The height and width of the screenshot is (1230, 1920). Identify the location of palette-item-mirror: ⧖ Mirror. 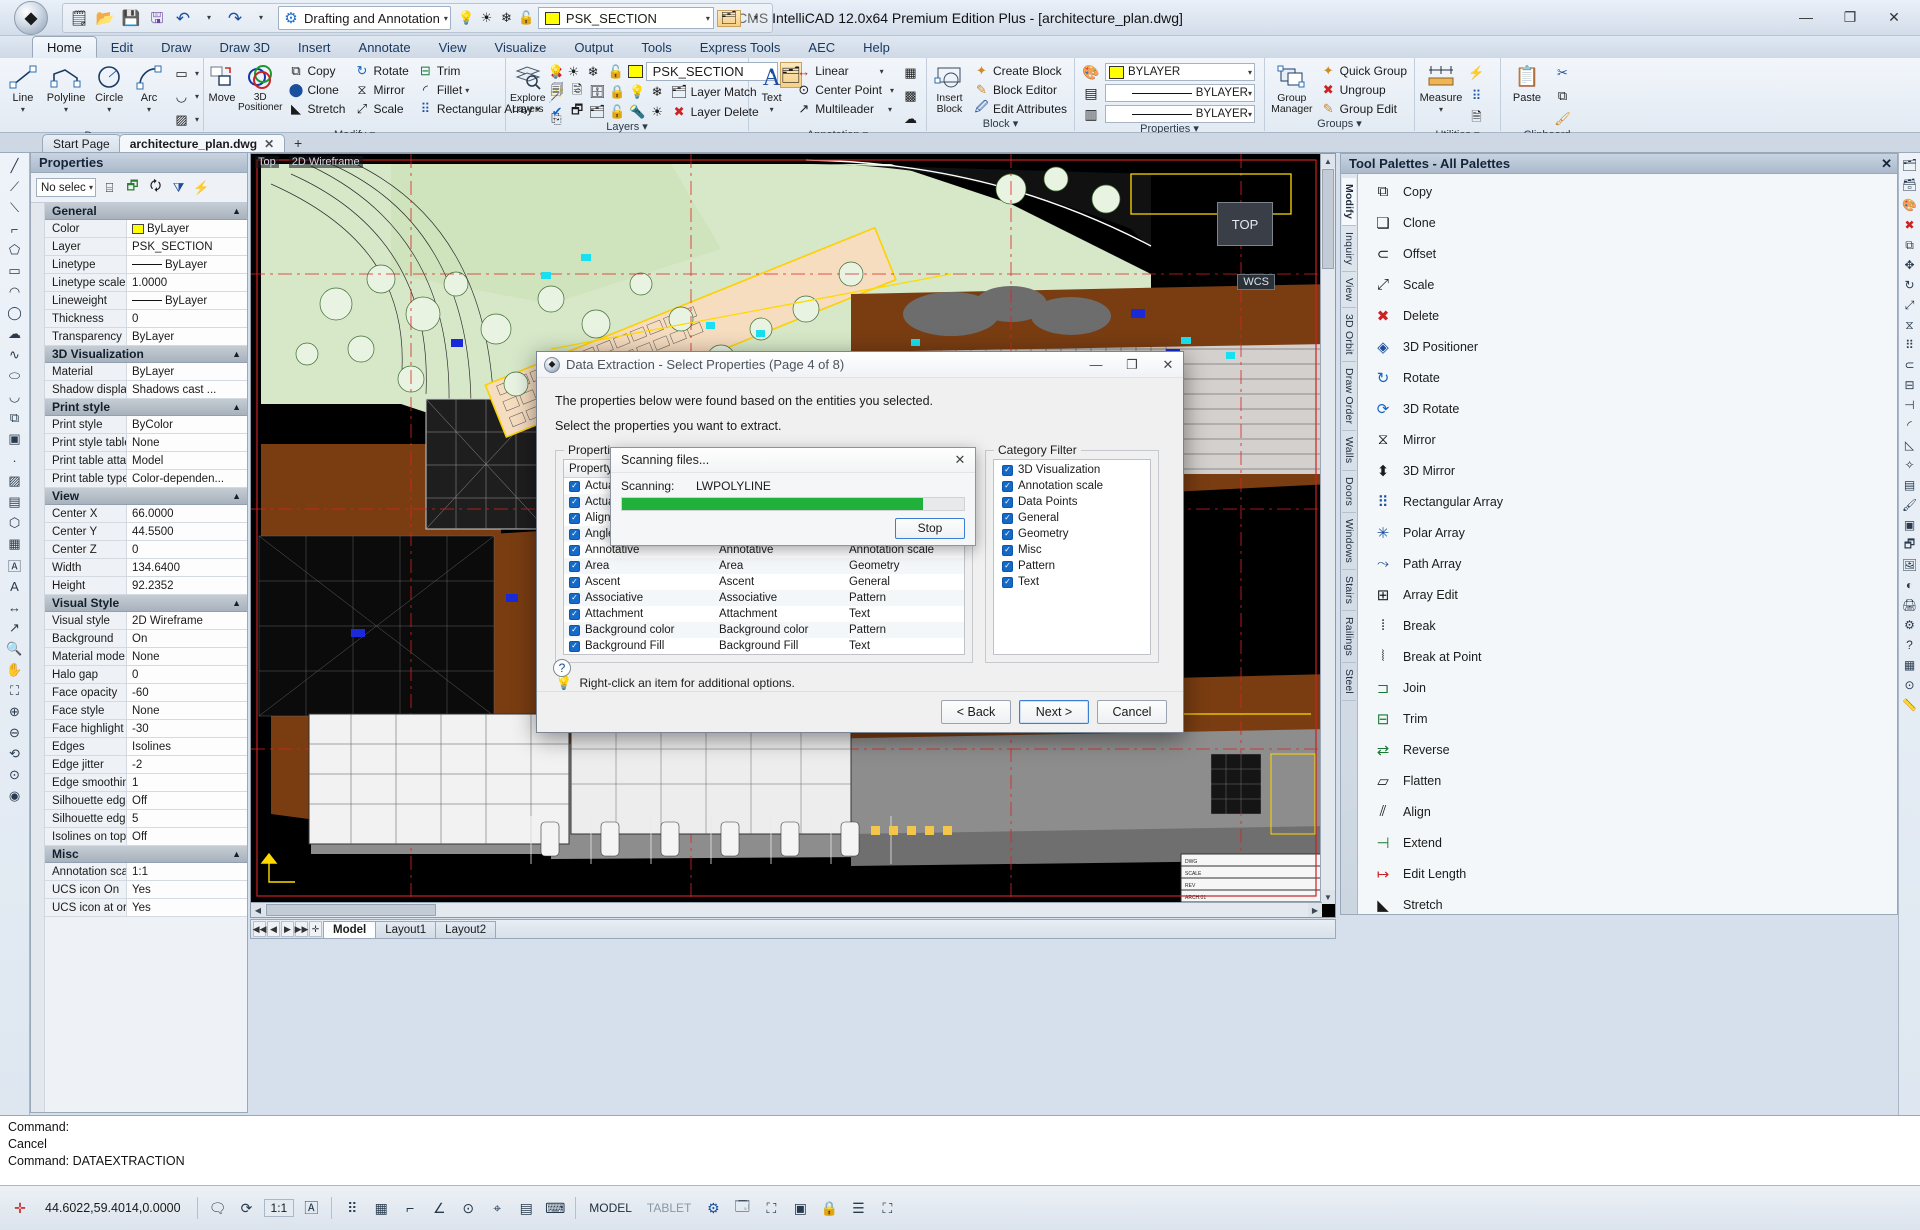
(1627, 439).